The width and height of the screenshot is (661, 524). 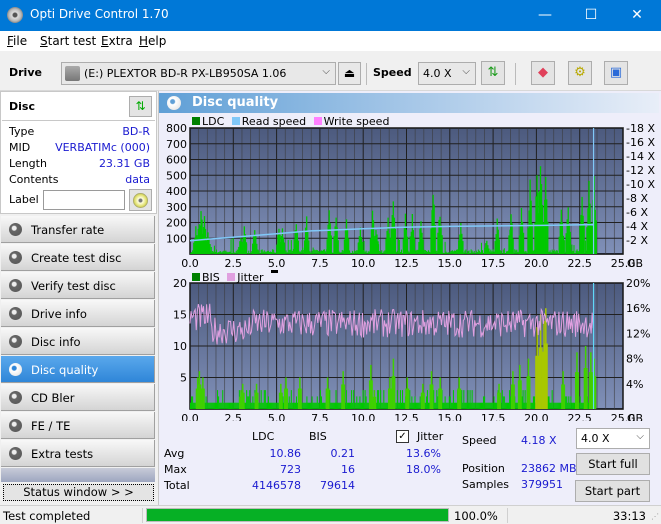 I want to click on test-speed-select: 4.0 X ⌵, so click(x=613, y=438).